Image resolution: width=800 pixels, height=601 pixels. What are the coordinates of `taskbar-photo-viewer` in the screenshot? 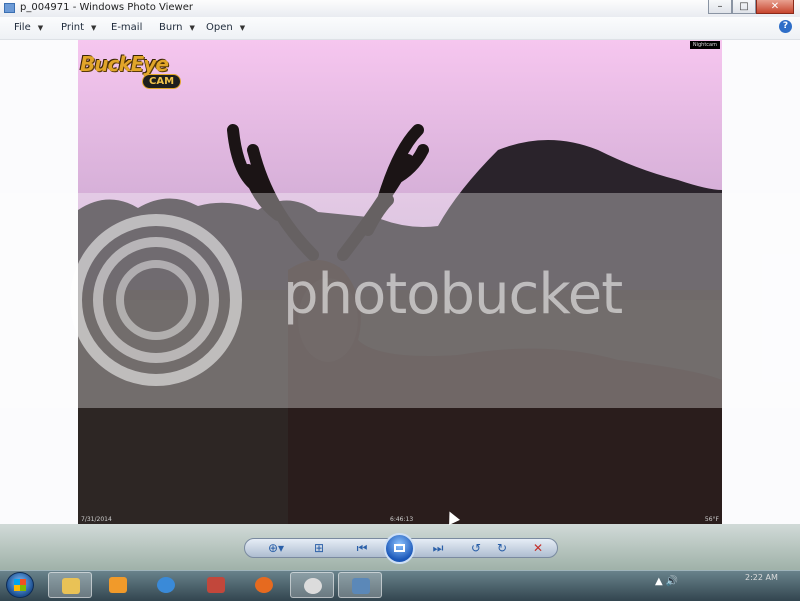 It's located at (360, 585).